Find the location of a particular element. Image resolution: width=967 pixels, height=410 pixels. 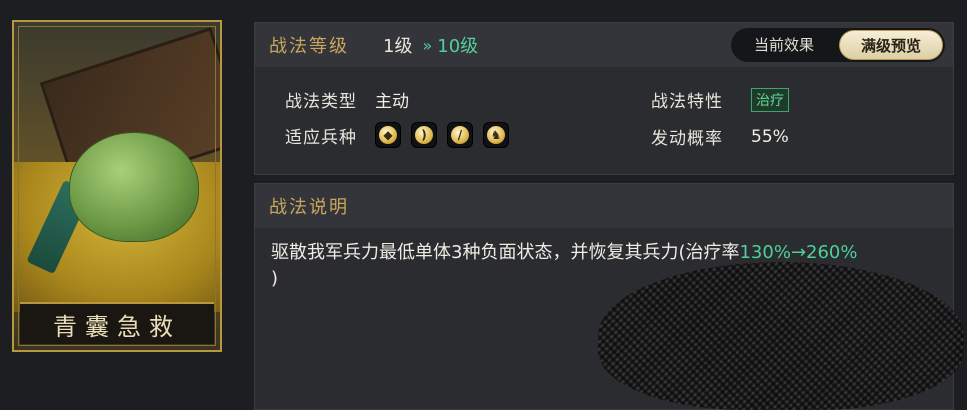

trait-tag: 治疗 is located at coordinates (770, 99).